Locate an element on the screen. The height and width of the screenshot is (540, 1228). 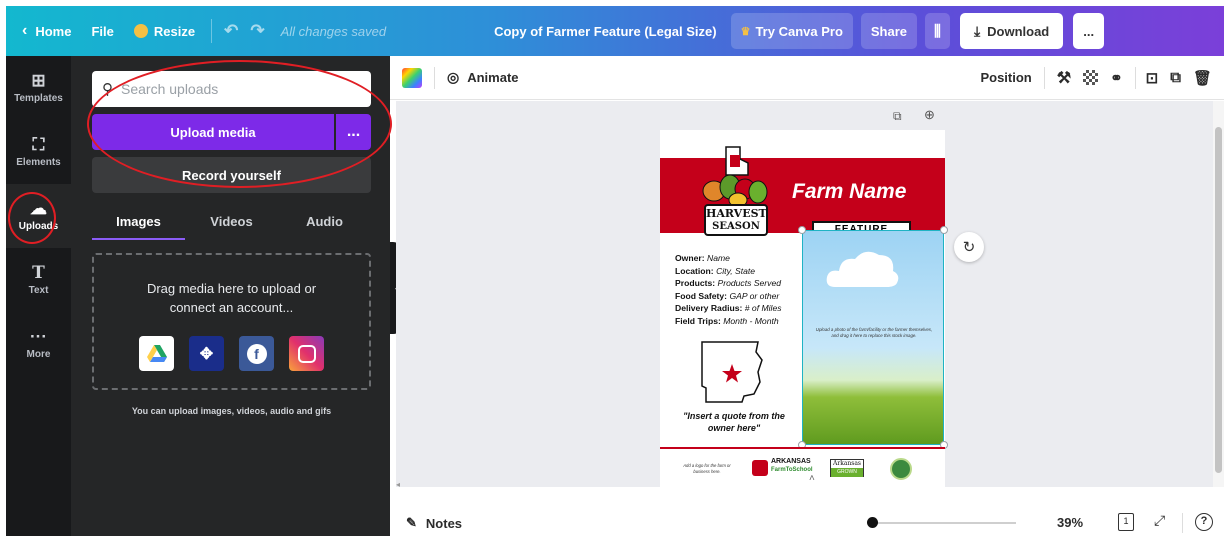
info-value: Name is located at coordinates (718, 258).